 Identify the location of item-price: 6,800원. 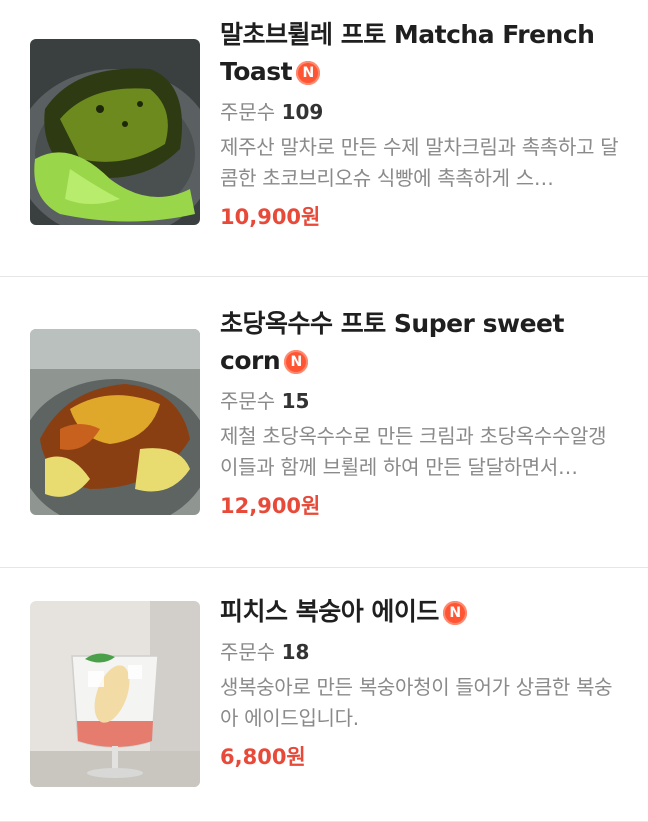
(263, 757).